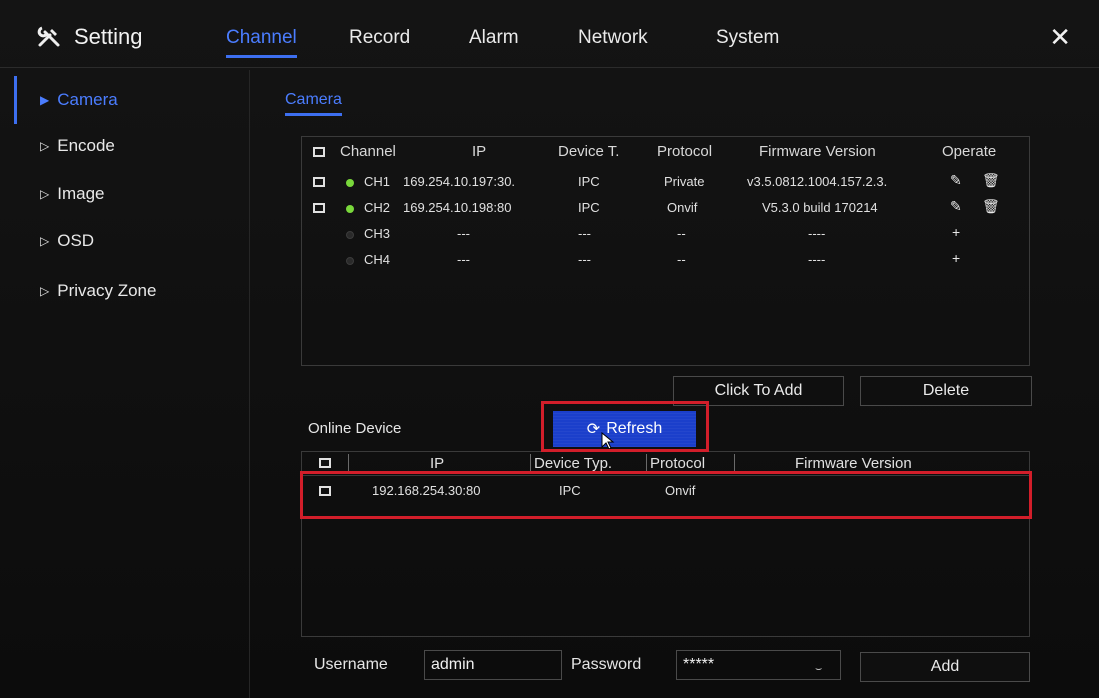  I want to click on tab-system: System, so click(747, 38).